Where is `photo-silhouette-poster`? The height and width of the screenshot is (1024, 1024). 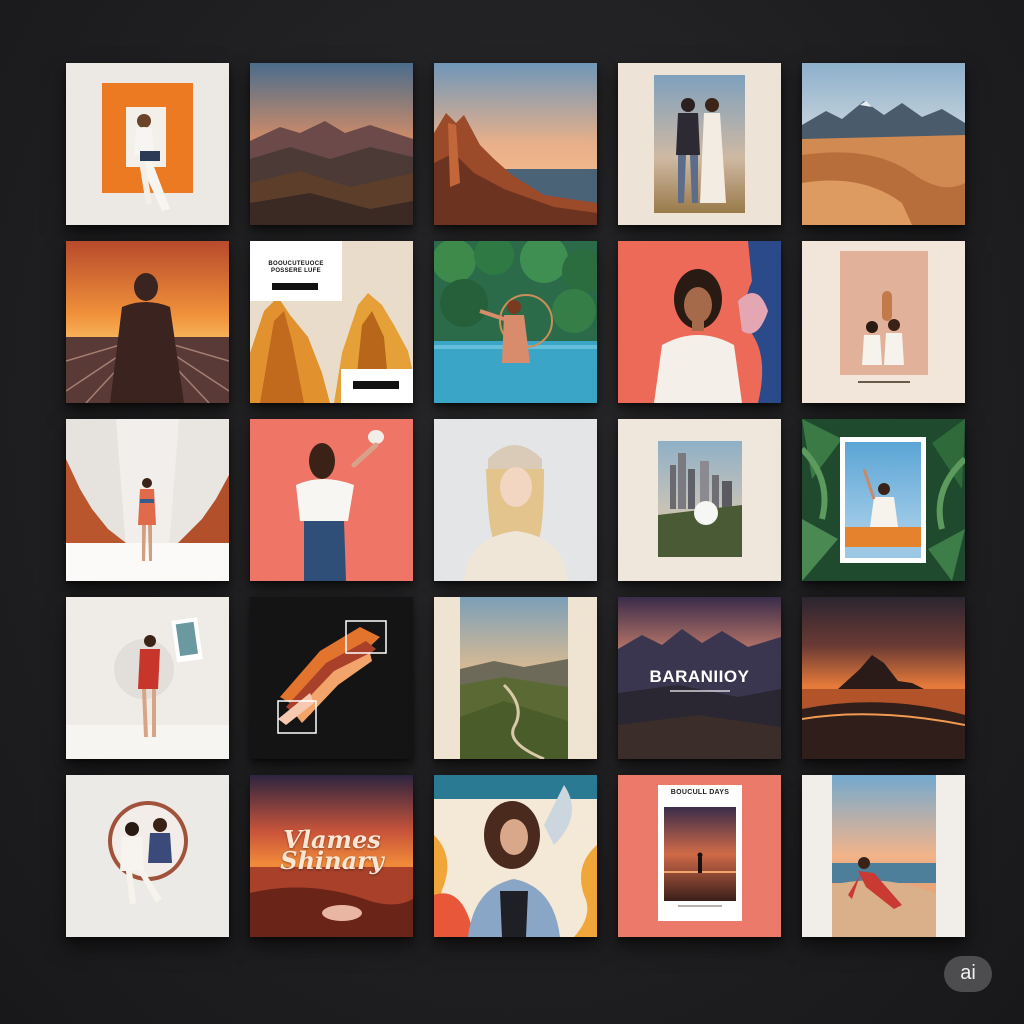 photo-silhouette-poster is located at coordinates (699, 856).